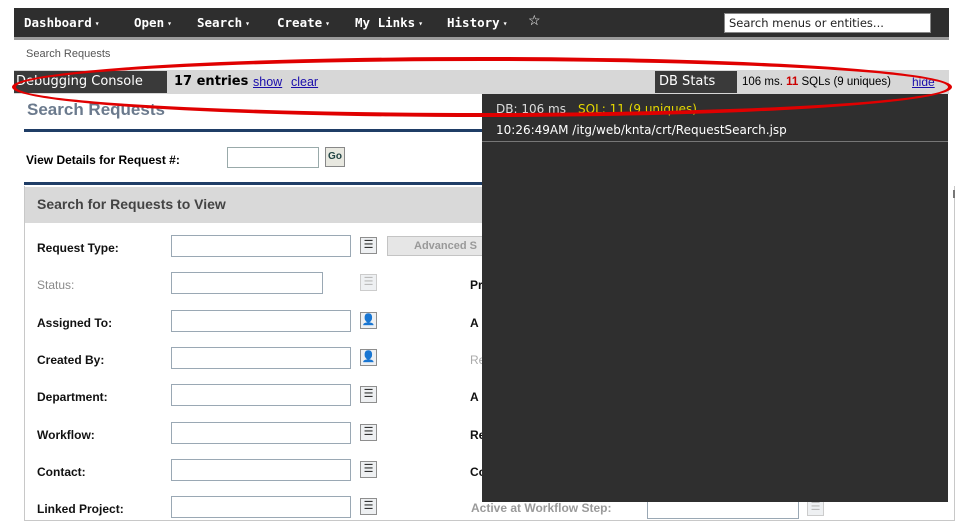 The image size is (957, 521). What do you see at coordinates (62, 22) in the screenshot?
I see `menu-dashboard: Dashboard ▾` at bounding box center [62, 22].